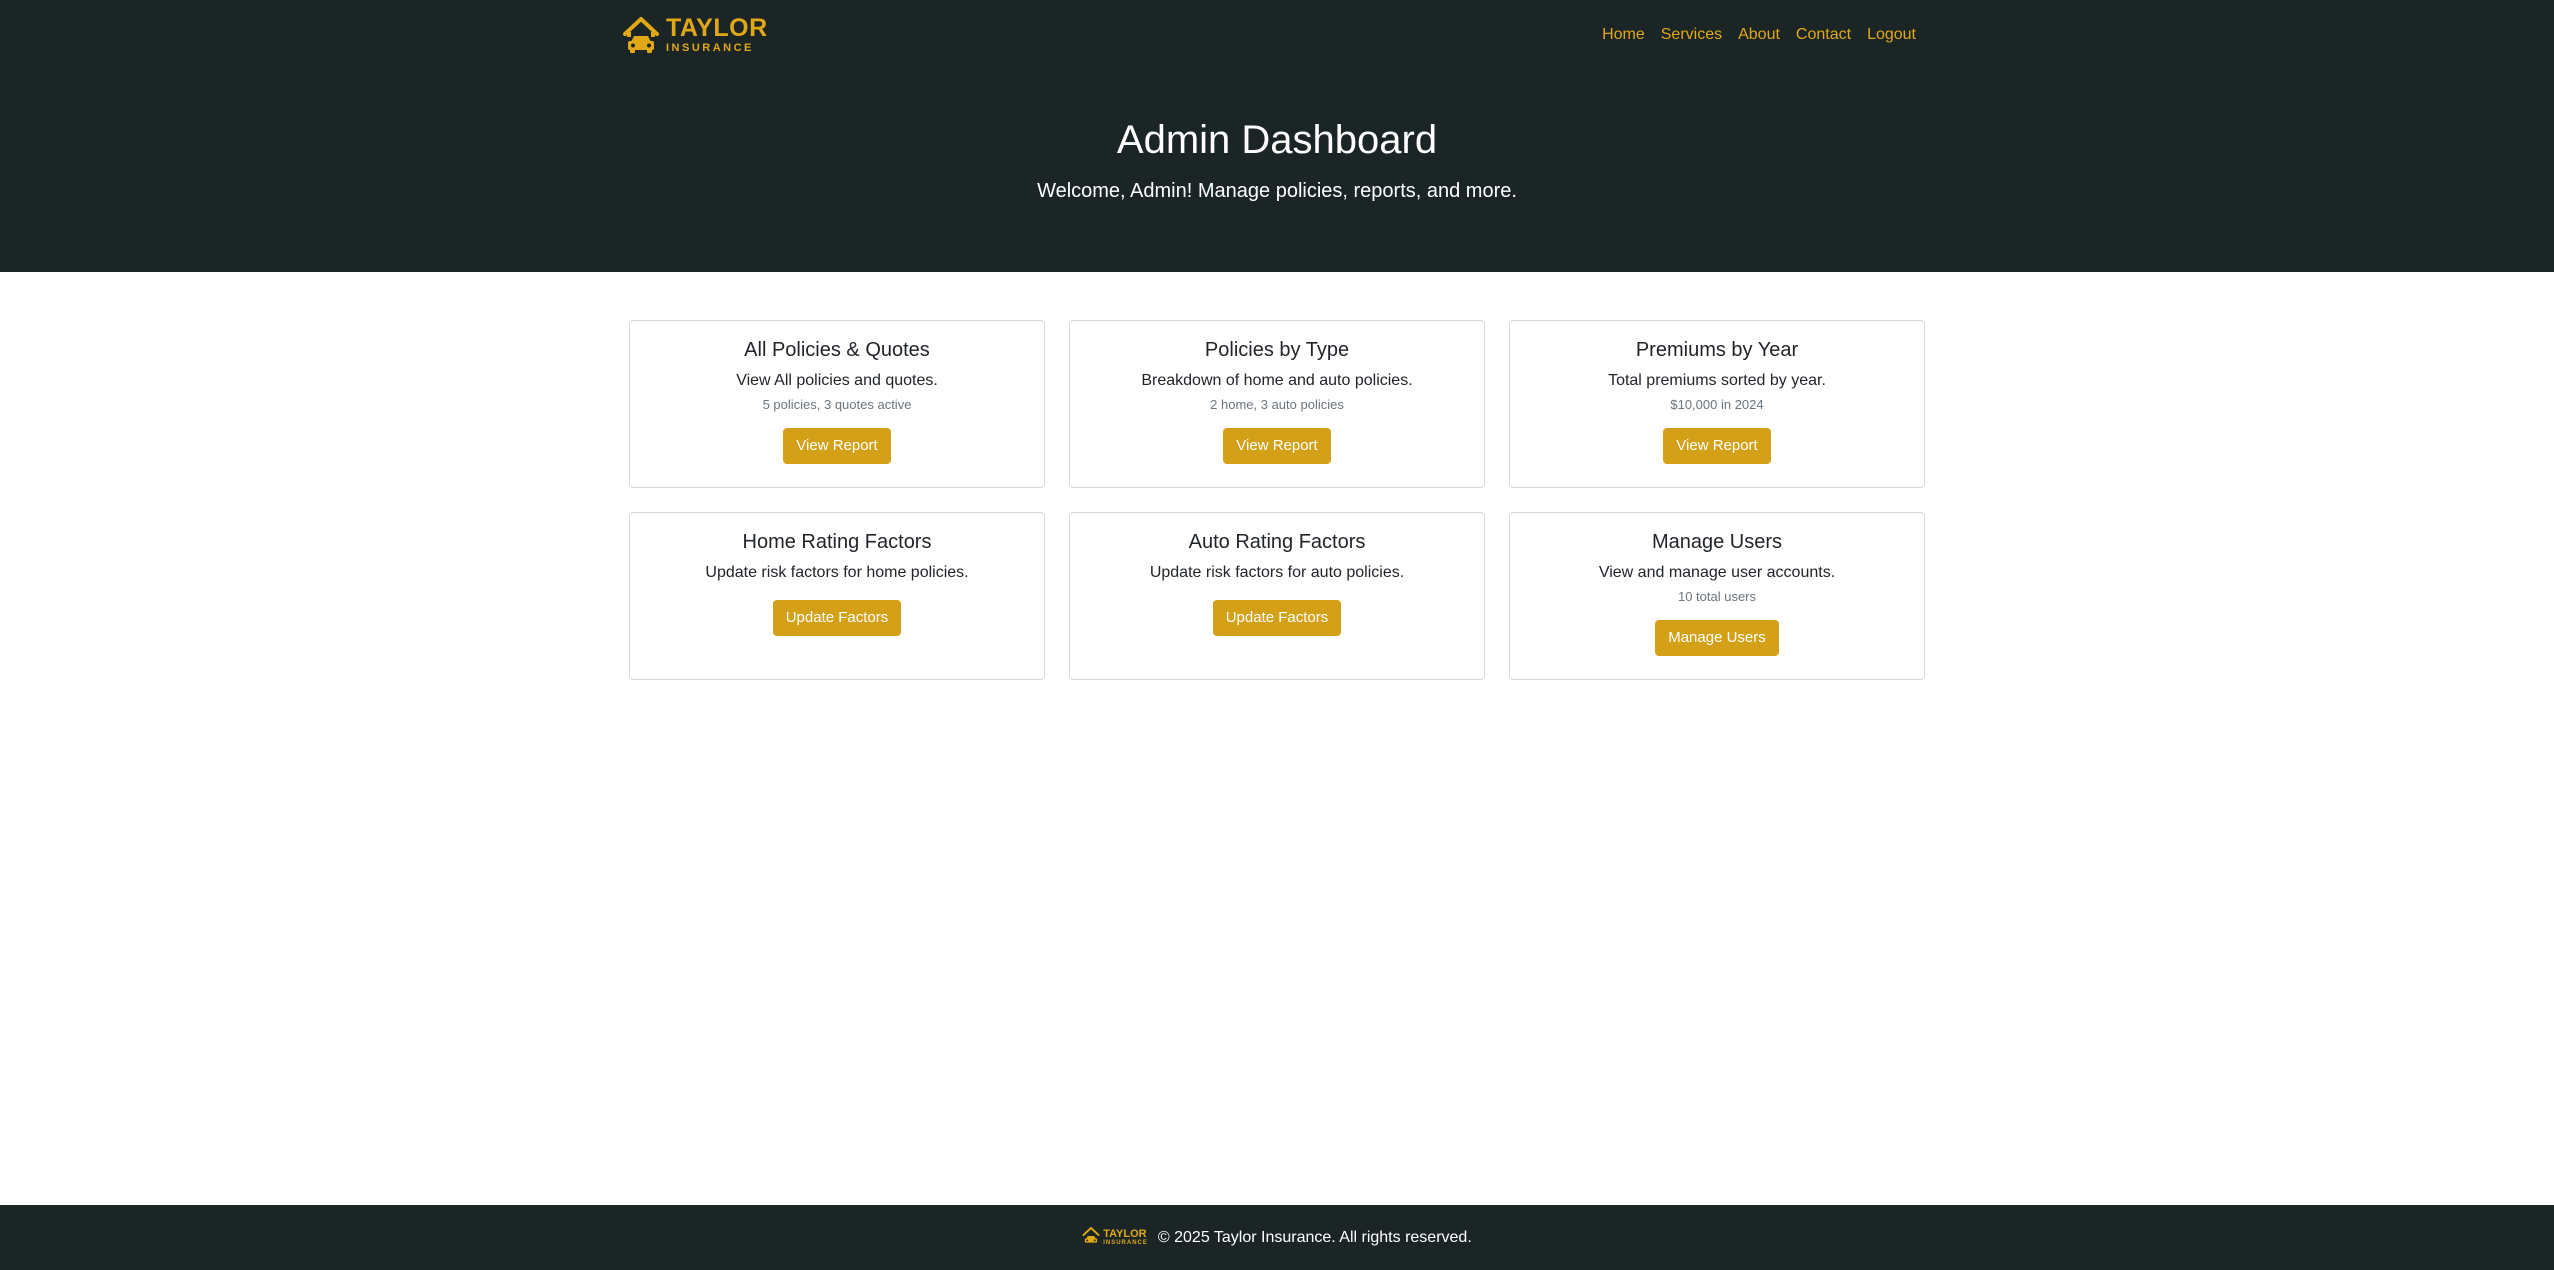 This screenshot has height=1270, width=2554. Describe the element at coordinates (1691, 35) in the screenshot. I see `nav-services-link: Services` at that location.